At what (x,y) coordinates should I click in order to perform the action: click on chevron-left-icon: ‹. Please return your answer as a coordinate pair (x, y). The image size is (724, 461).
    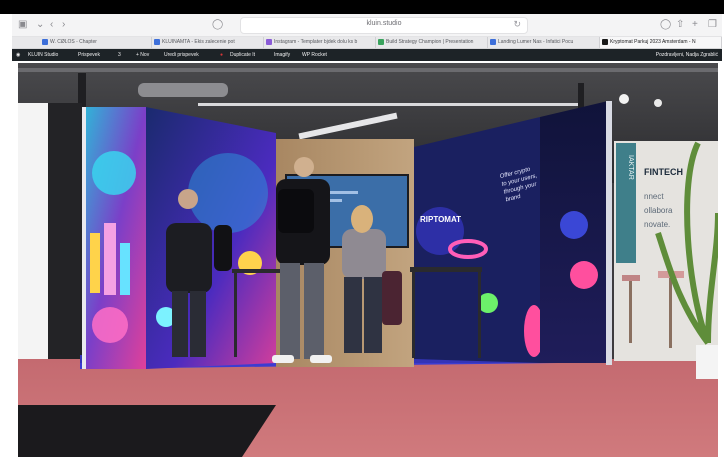
    Looking at the image, I should click on (51, 25).